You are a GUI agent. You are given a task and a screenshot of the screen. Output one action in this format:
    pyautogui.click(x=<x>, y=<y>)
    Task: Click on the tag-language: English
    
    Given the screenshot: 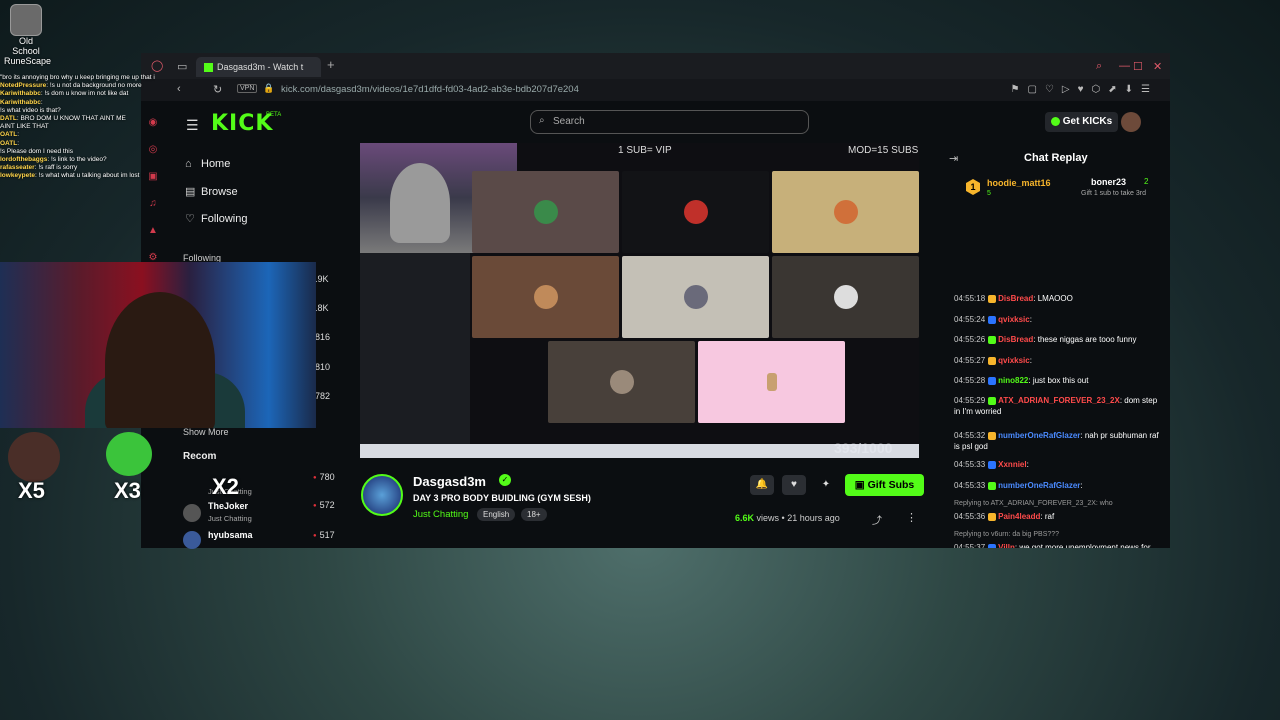 What is the action you would take?
    pyautogui.click(x=496, y=514)
    